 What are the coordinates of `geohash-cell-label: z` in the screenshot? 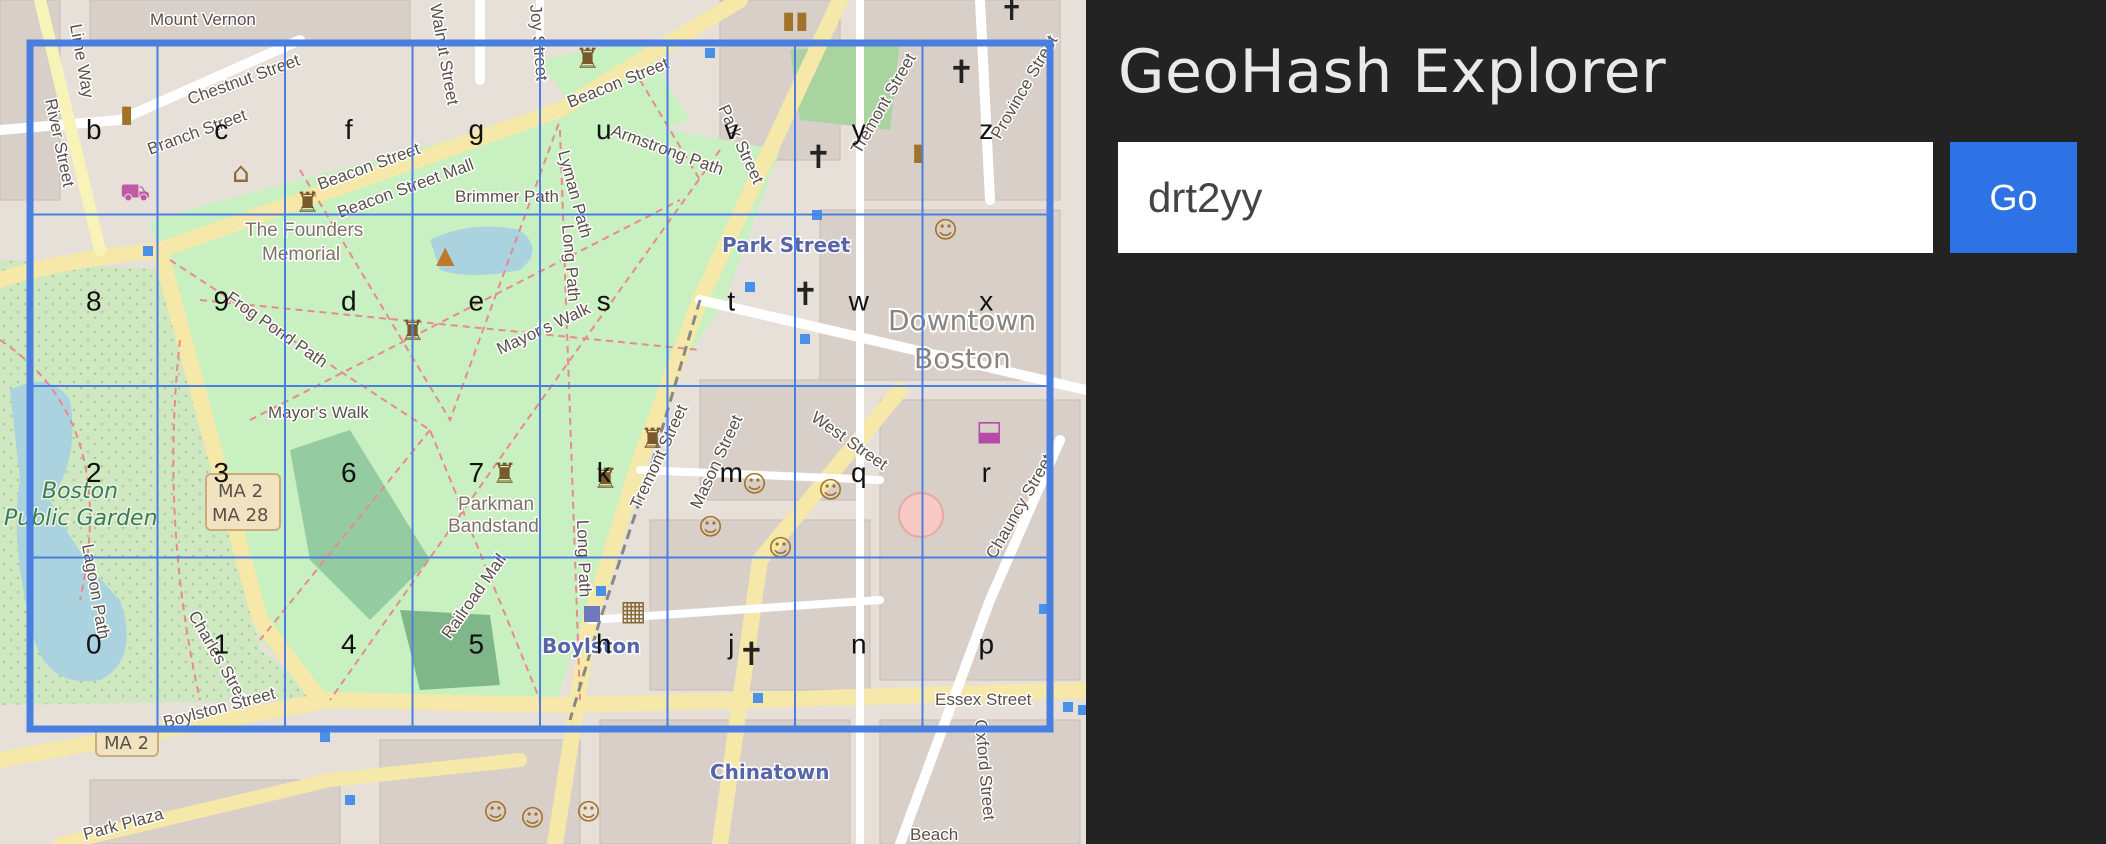 It's located at (986, 129).